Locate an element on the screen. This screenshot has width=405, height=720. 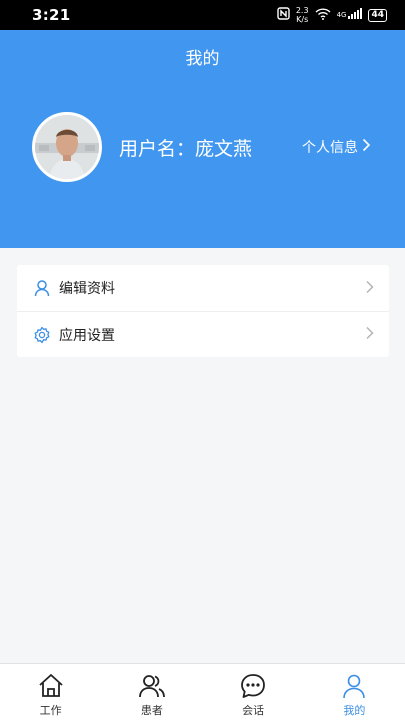
signal-icon is located at coordinates (355, 15).